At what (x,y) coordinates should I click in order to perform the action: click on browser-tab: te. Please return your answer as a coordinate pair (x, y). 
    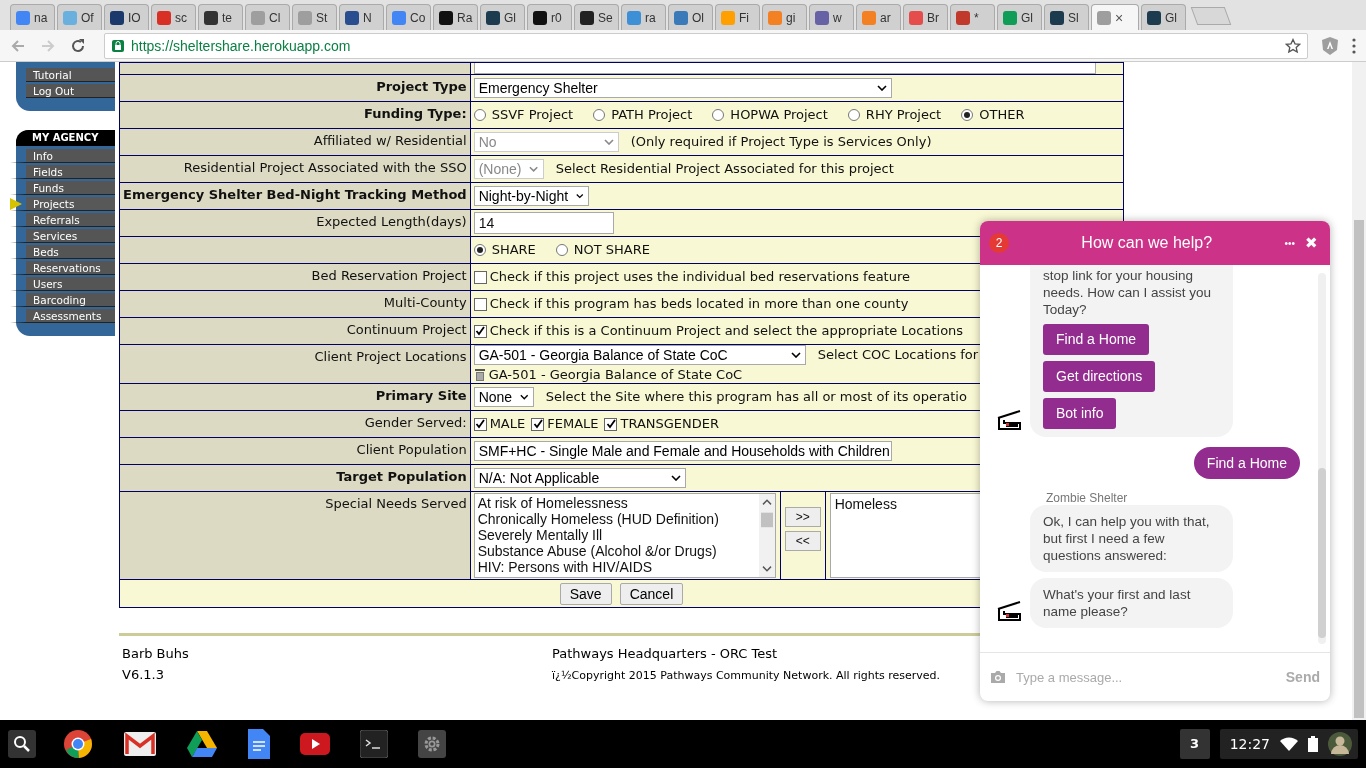
    Looking at the image, I should click on (220, 17).